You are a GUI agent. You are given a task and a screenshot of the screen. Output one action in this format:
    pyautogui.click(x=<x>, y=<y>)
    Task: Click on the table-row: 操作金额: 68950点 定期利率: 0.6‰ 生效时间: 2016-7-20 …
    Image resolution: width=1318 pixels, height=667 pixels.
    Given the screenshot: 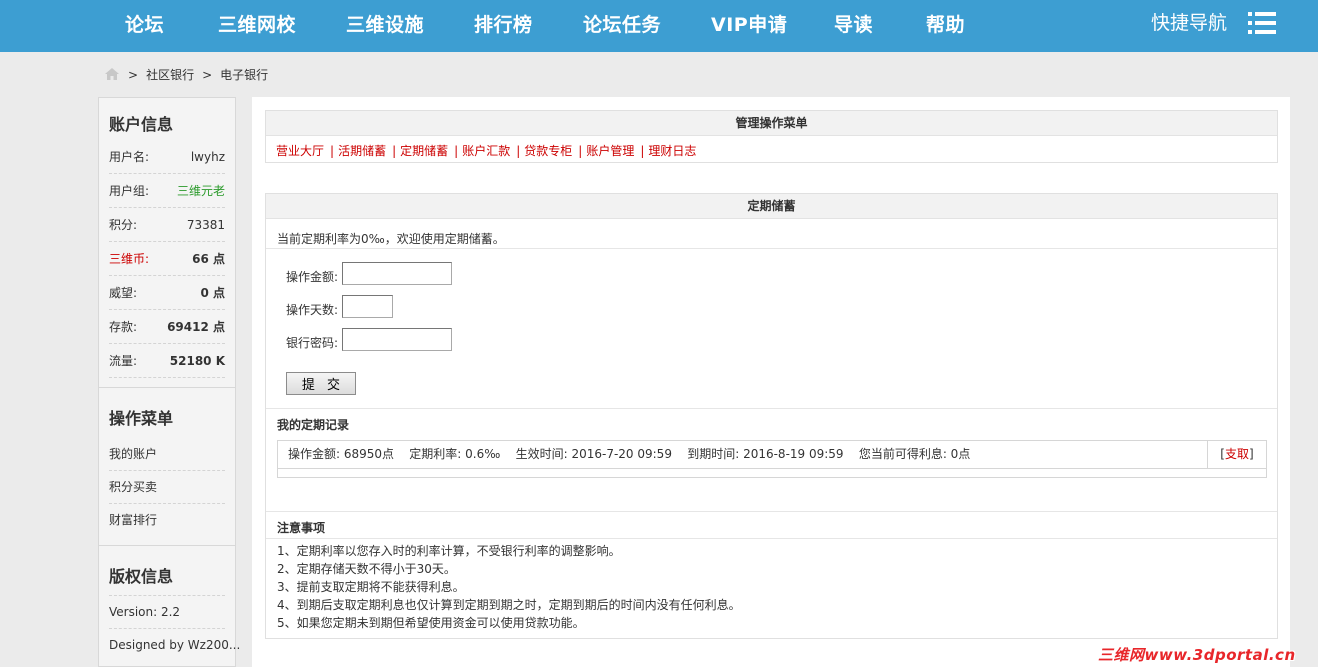 What is the action you would take?
    pyautogui.click(x=772, y=455)
    